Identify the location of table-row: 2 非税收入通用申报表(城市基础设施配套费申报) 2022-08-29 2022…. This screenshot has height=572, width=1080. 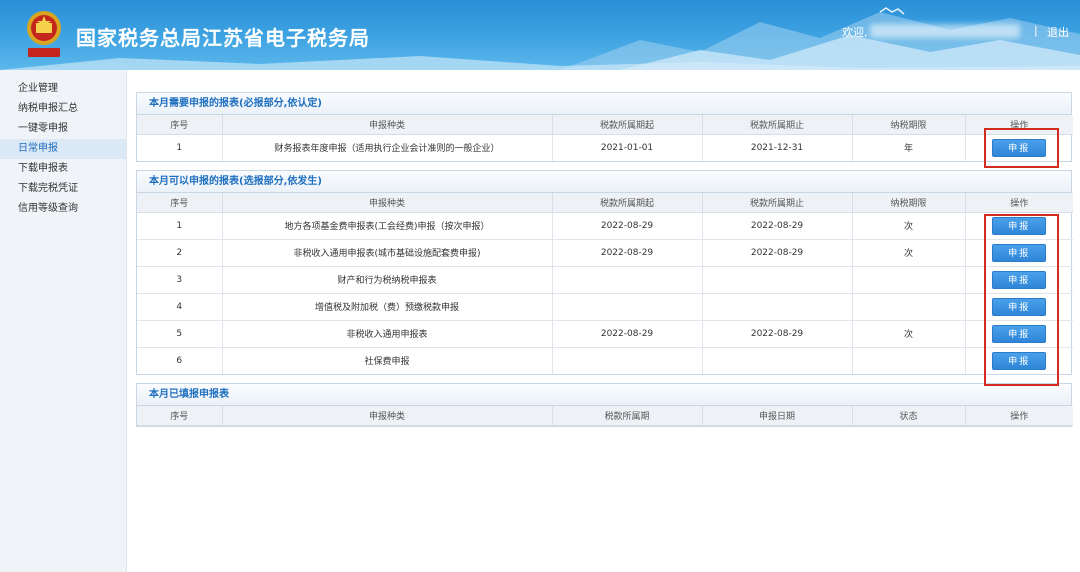
(605, 253).